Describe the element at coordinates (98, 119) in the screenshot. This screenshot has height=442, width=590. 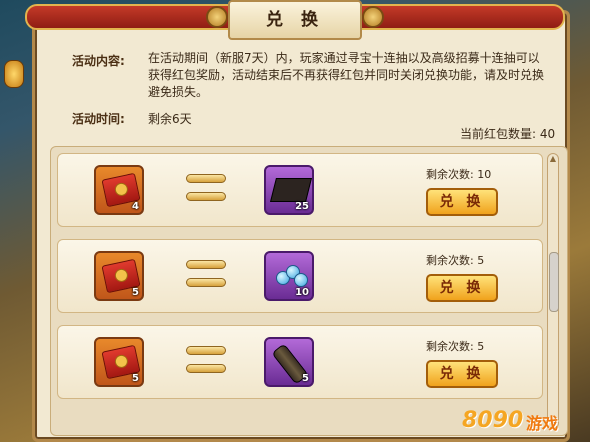
I see `time-label: 活动时间:` at that location.